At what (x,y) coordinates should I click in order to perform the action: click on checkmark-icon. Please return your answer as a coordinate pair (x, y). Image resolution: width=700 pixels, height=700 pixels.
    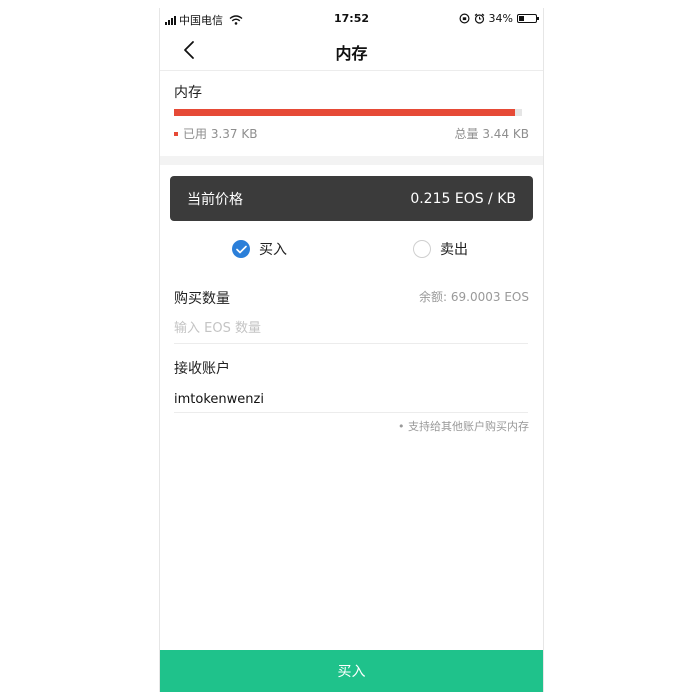
    Looking at the image, I should click on (241, 249).